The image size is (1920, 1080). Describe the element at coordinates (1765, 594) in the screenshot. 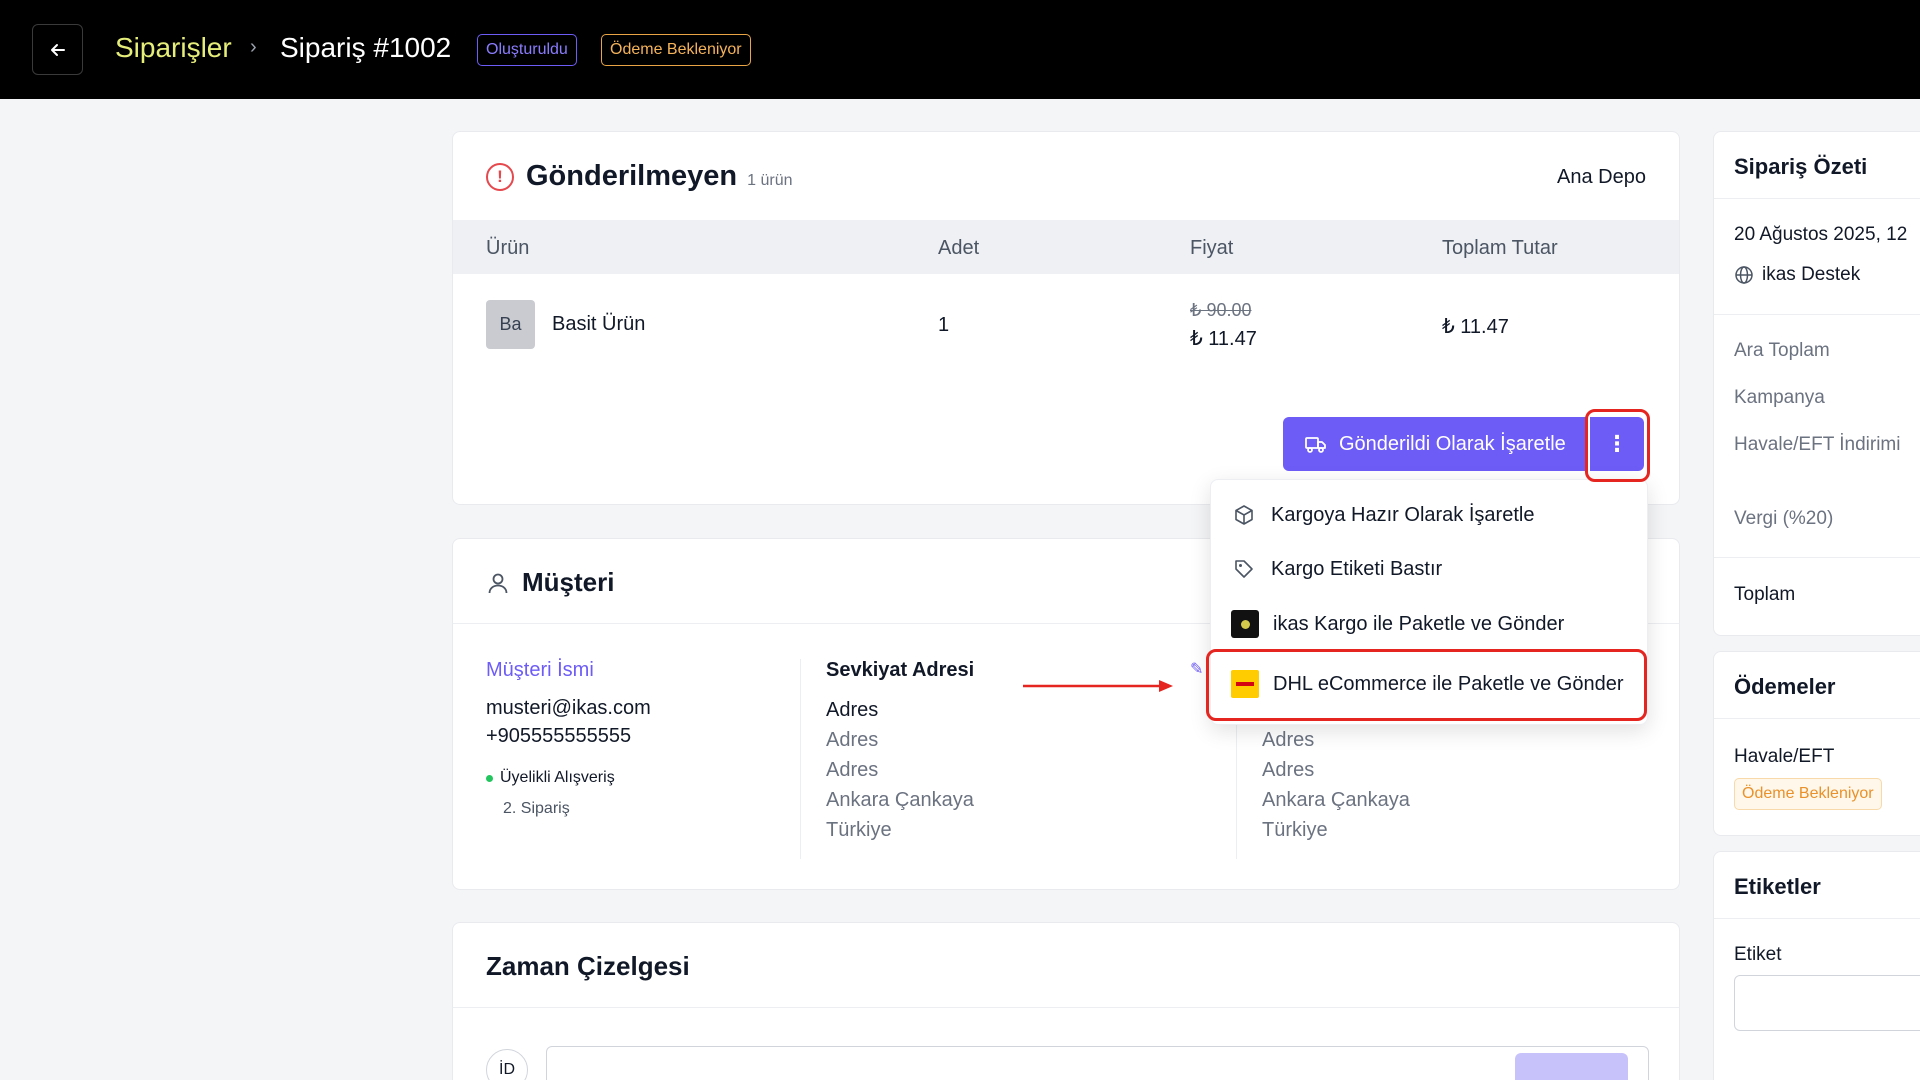

I see `total-label: Toplam` at that location.